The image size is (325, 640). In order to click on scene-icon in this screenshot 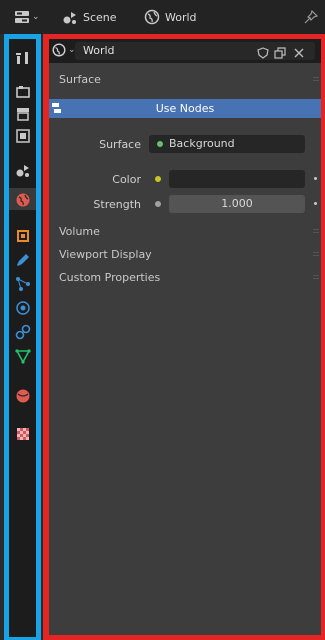, I will do `click(69, 18)`.